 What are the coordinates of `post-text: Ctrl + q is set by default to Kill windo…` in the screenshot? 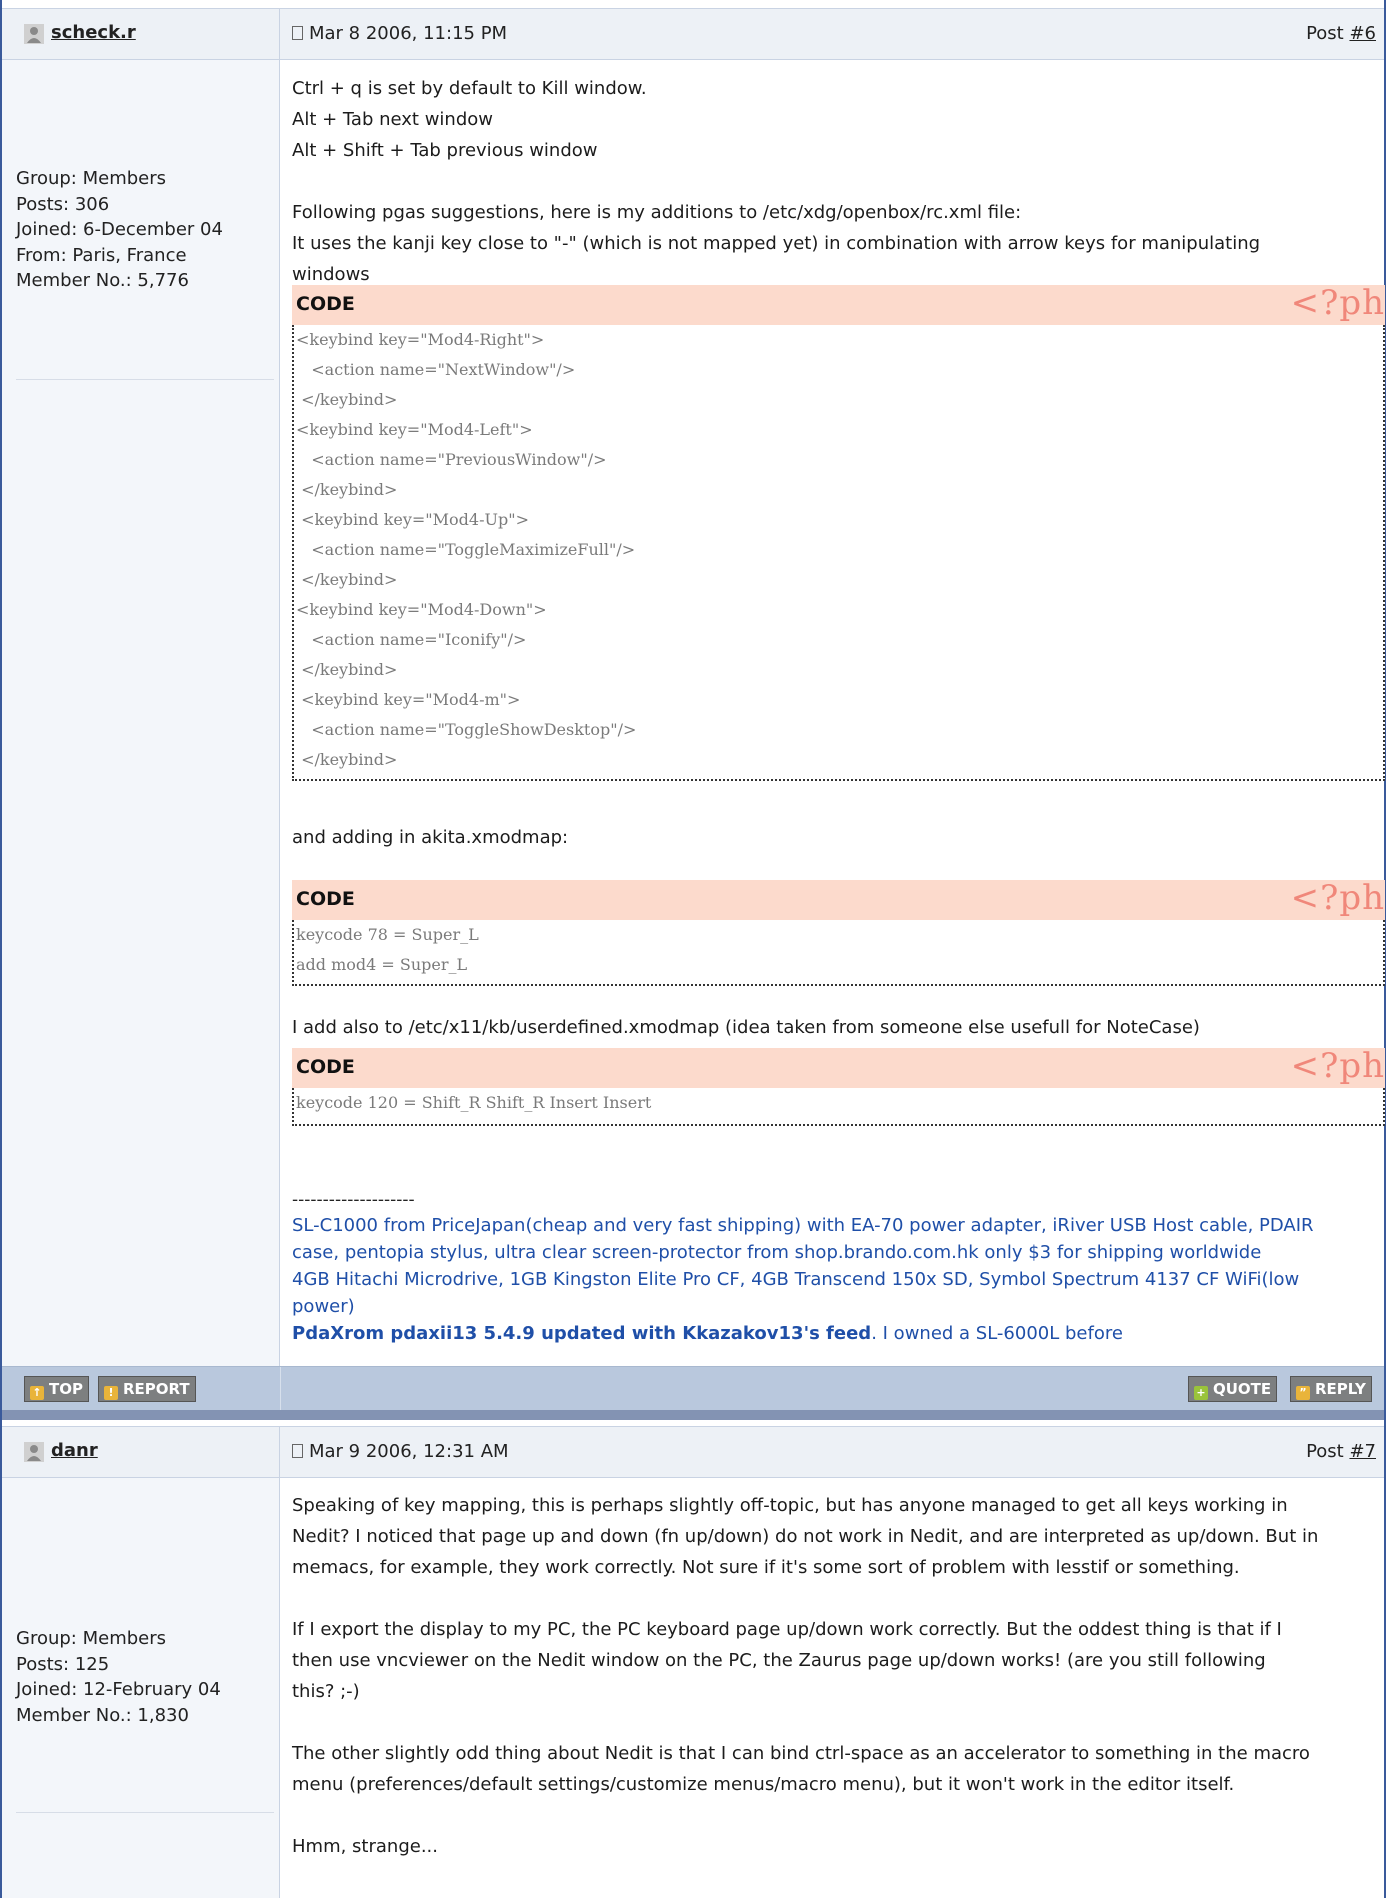 It's located at (469, 88).